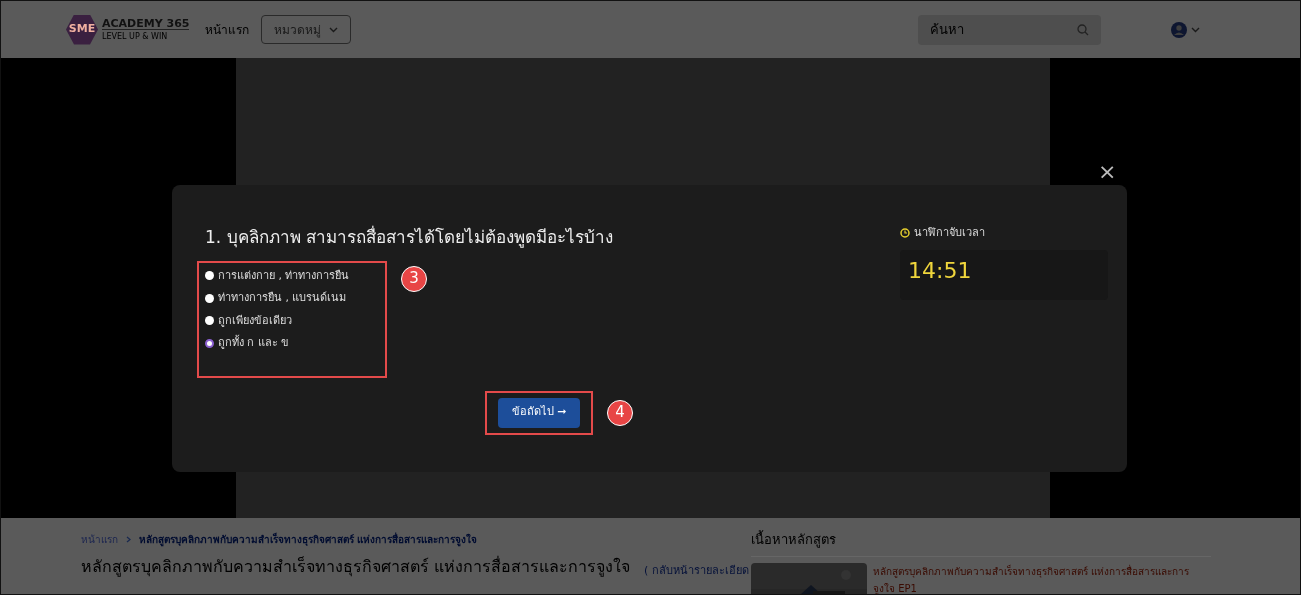  Describe the element at coordinates (128, 539) in the screenshot. I see `chevron-icon` at that location.